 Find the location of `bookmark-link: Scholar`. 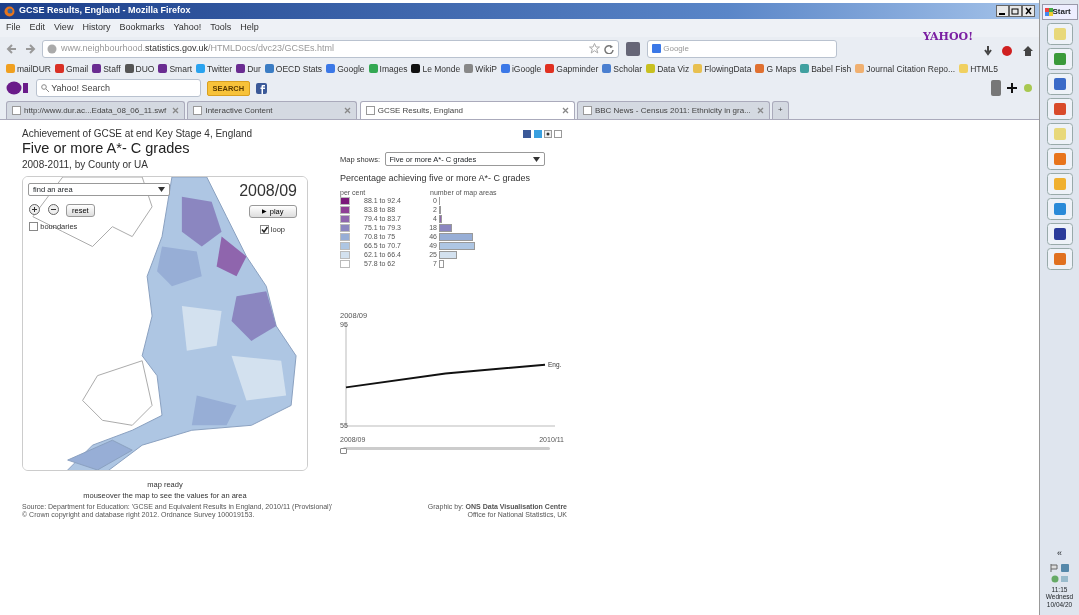

bookmark-link: Scholar is located at coordinates (622, 69).